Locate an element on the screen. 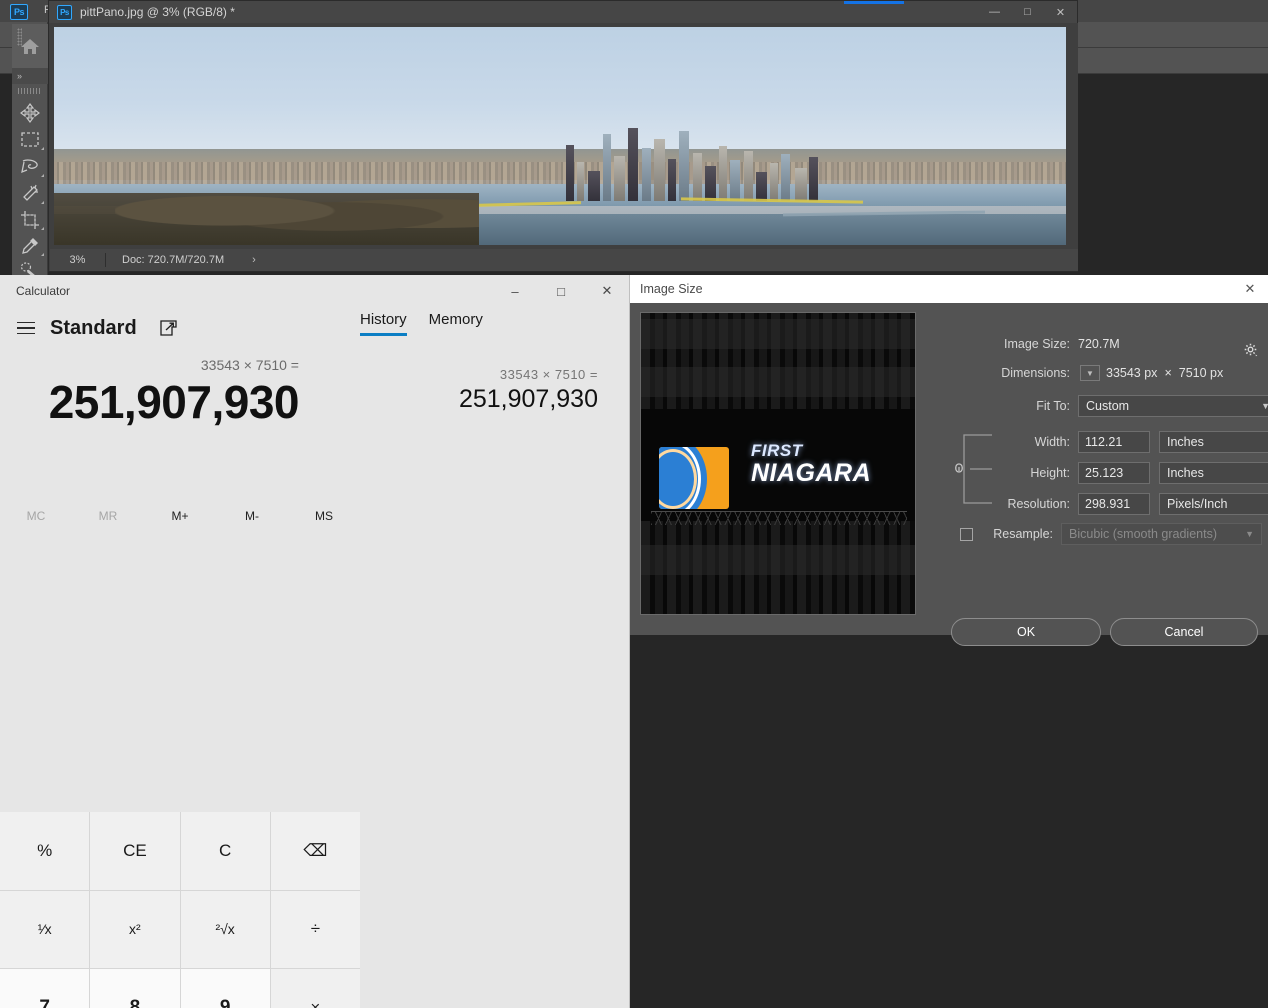 This screenshot has width=1268, height=1008. calculator-title-bar: Calculator – □ ✕ is located at coordinates (315, 291).